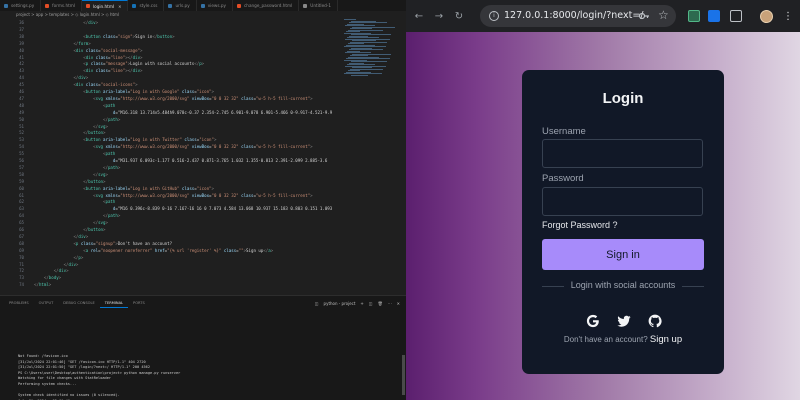 The height and width of the screenshot is (400, 800). What do you see at coordinates (357, 303) in the screenshot?
I see `panel-actions: ◫ python - project + ◫ 🗑 ⋯ ✕` at bounding box center [357, 303].